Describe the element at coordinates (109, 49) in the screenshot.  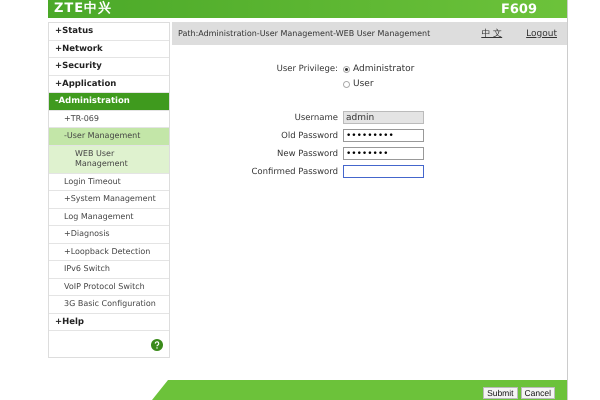
I see `menu-item: +Network` at that location.